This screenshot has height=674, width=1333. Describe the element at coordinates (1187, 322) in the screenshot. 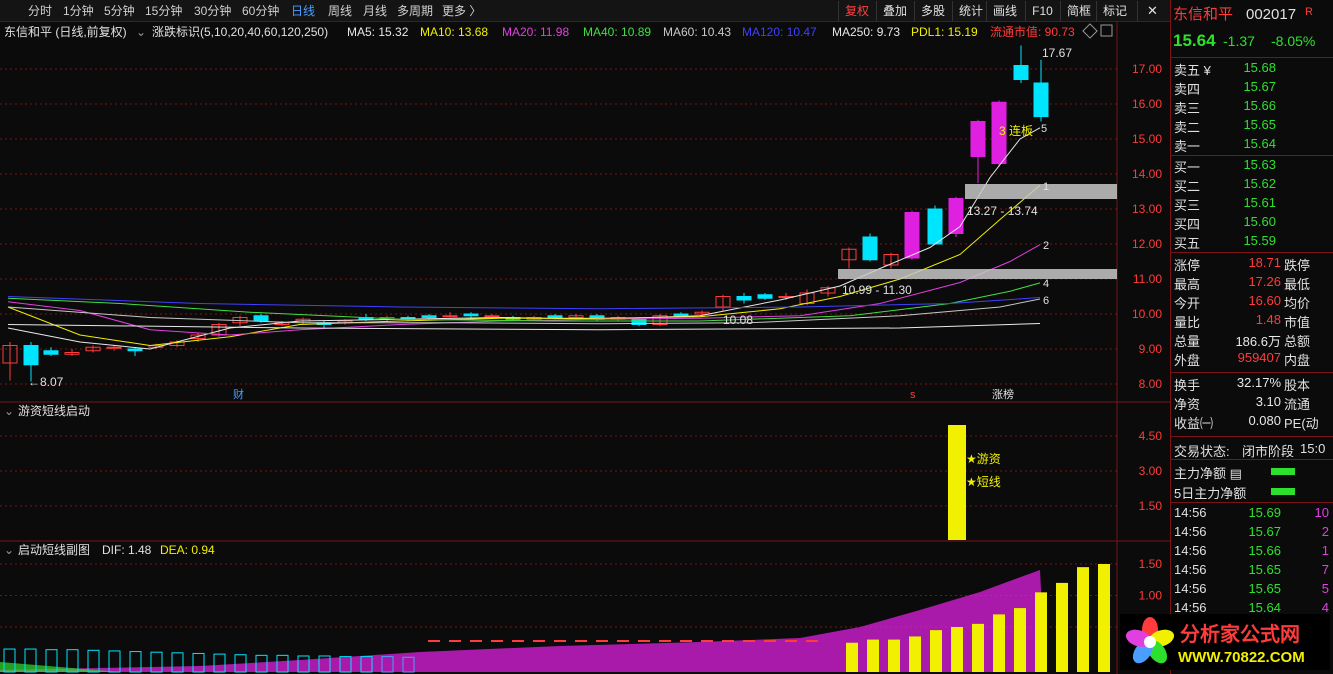

I see `stat-label: 量比` at that location.